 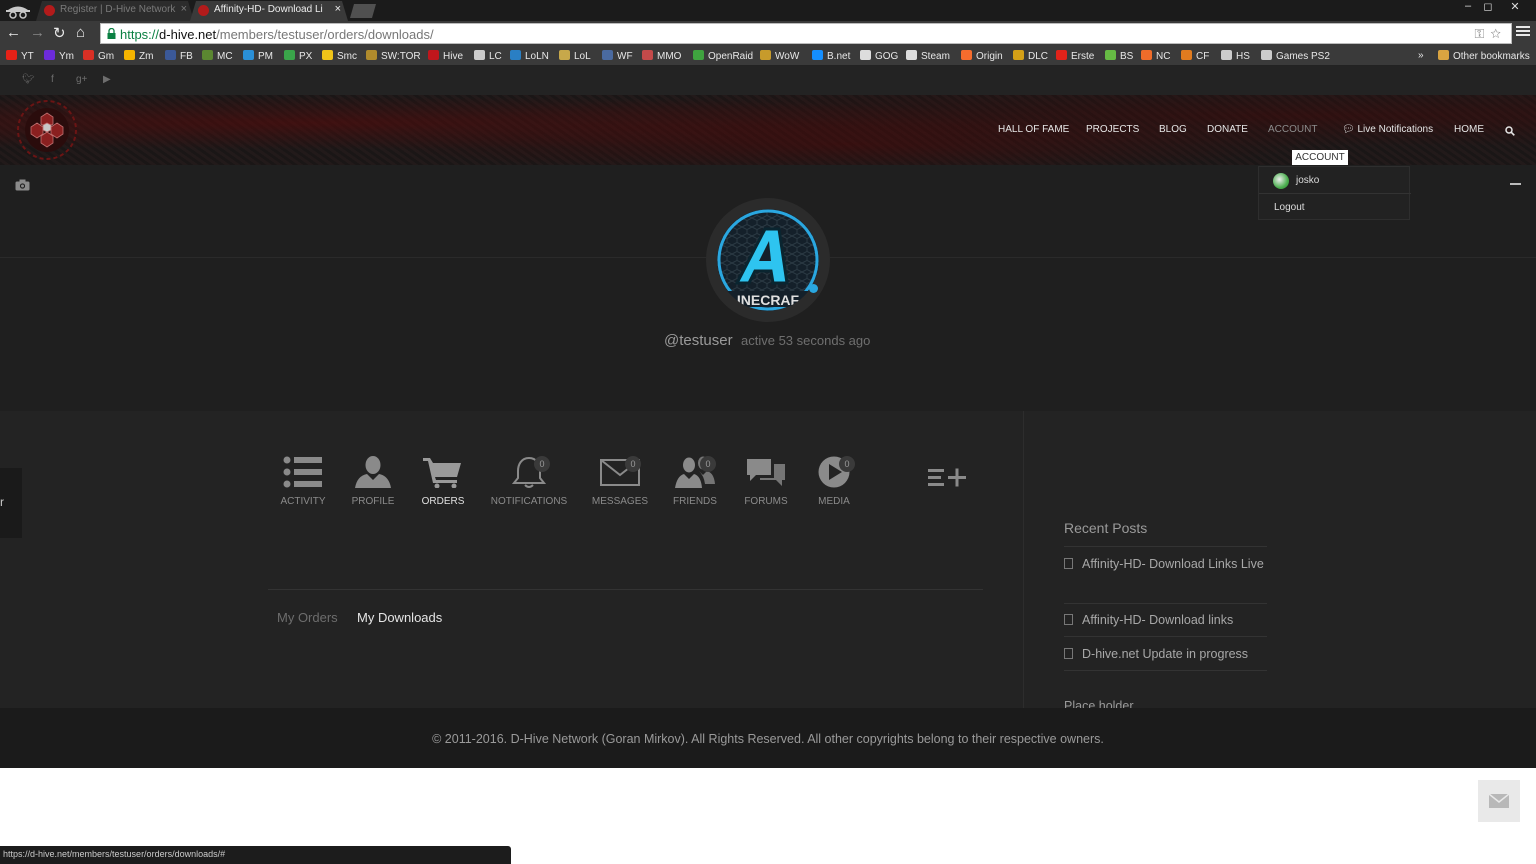 I want to click on bookmark-item: LC, so click(x=488, y=56).